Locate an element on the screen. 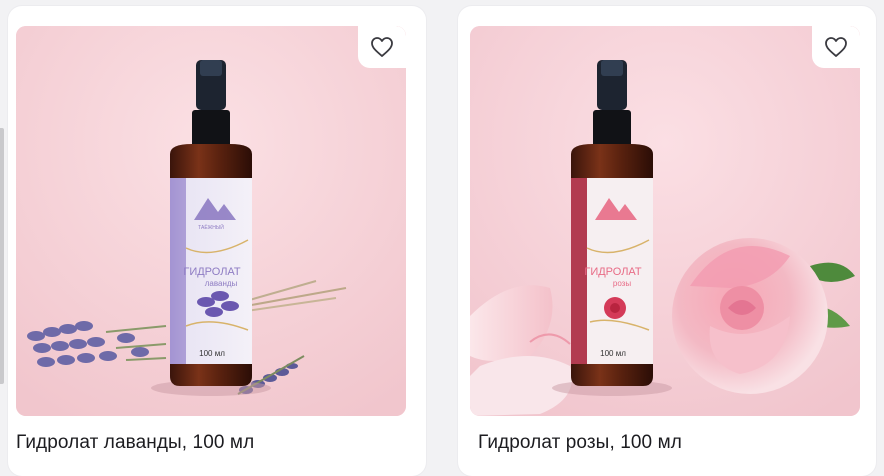 This screenshot has height=476, width=884. svg-text: ТАЁЖНЫЙ is located at coordinates (211, 227).